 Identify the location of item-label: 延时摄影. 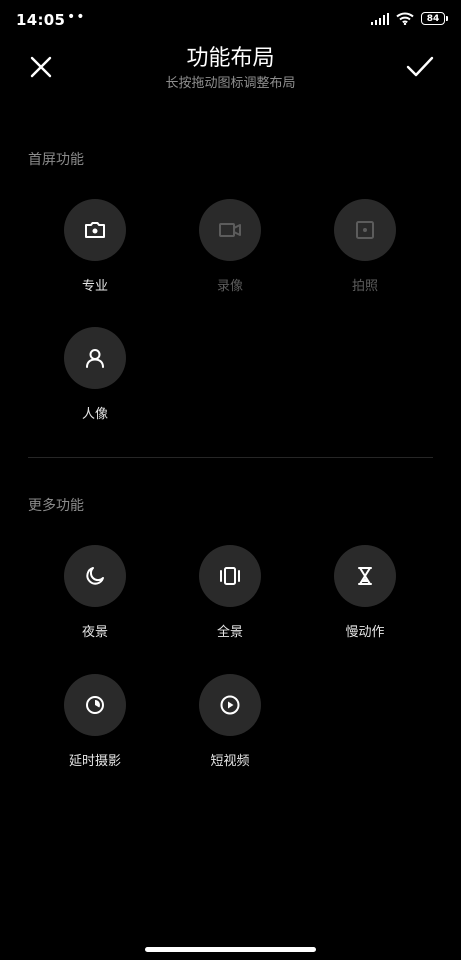
(94, 761).